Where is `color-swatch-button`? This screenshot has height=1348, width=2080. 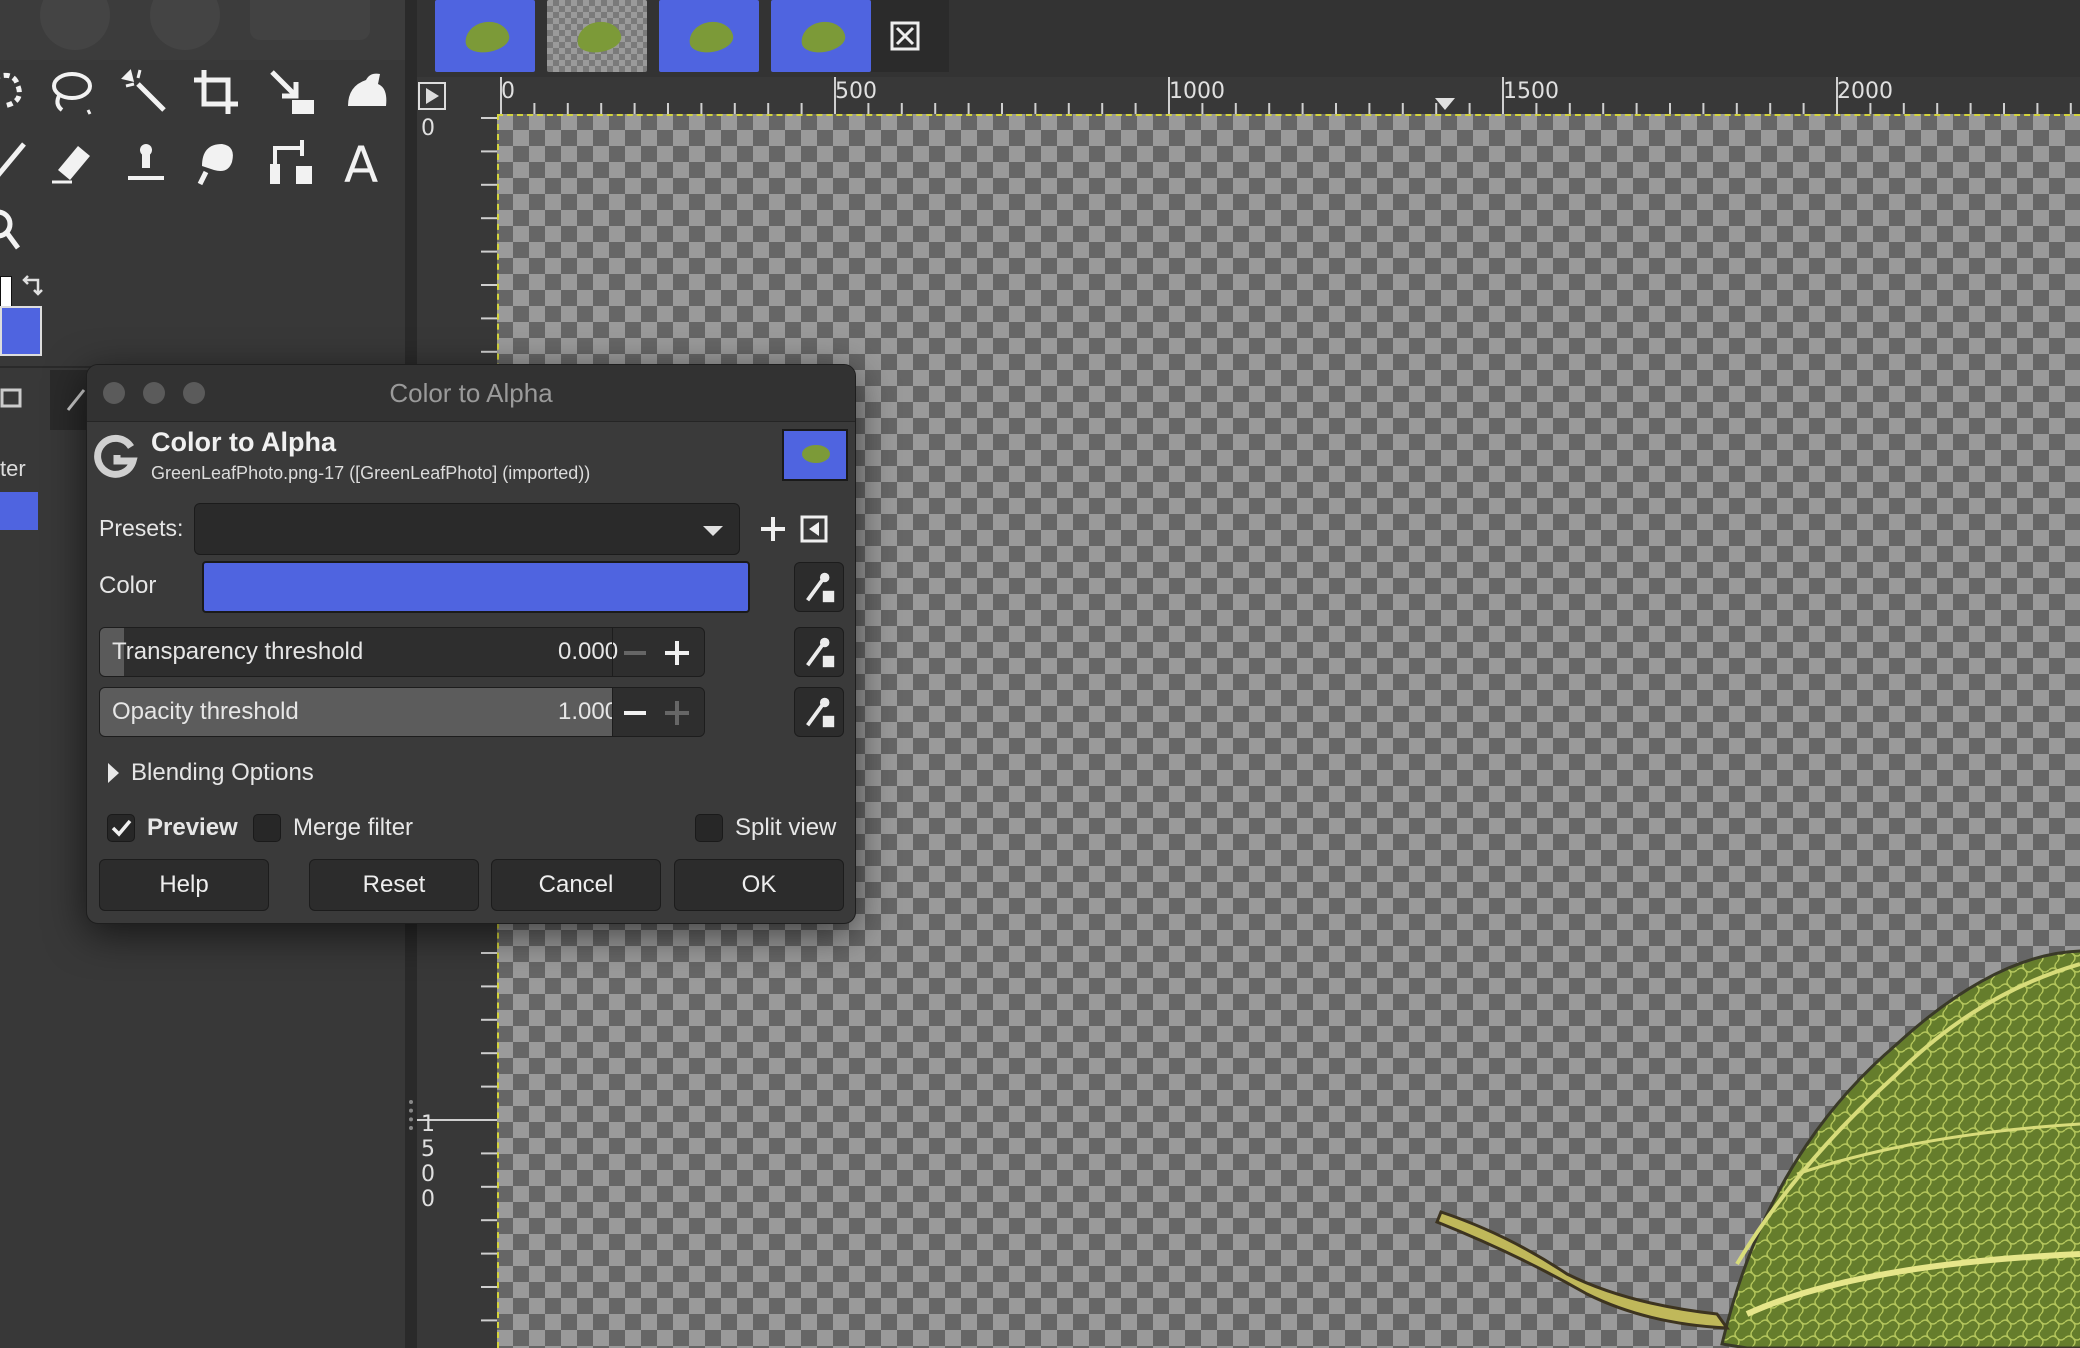
color-swatch-button is located at coordinates (476, 587).